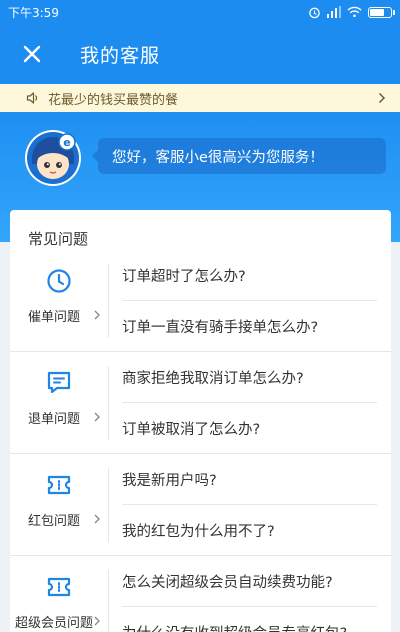 The height and width of the screenshot is (632, 400). I want to click on faq-question: 我是新用户吗?, so click(250, 479).